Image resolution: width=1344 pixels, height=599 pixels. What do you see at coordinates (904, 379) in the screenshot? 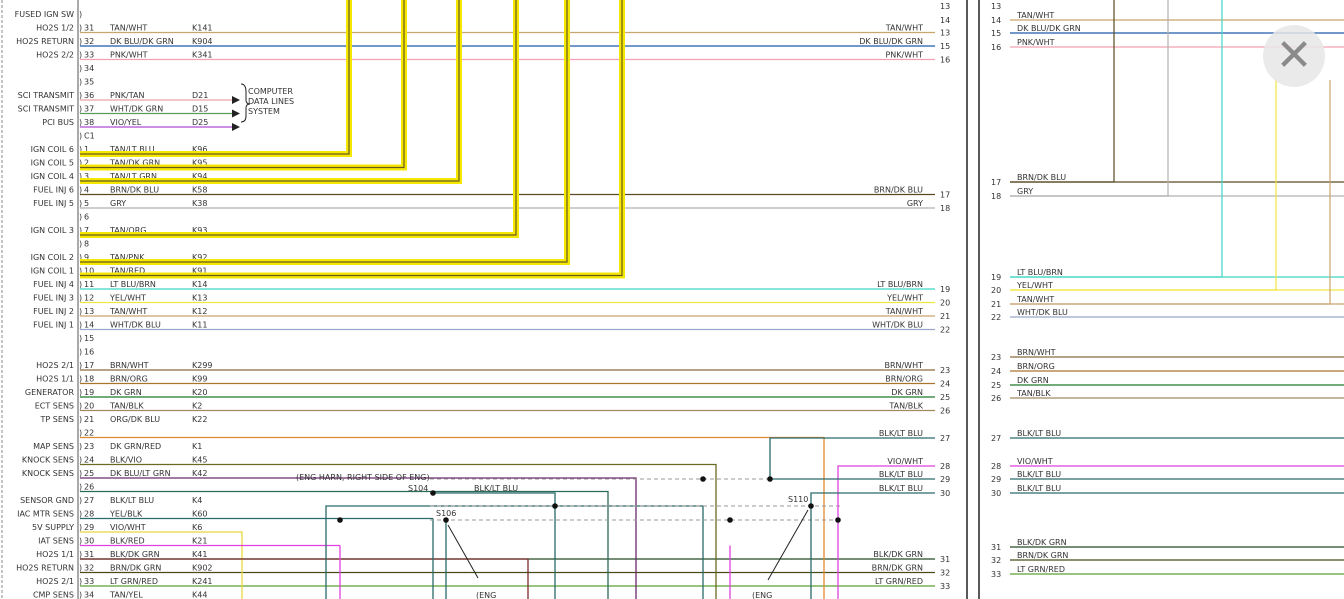
I see `right-wire-label: BRN/ORG` at bounding box center [904, 379].